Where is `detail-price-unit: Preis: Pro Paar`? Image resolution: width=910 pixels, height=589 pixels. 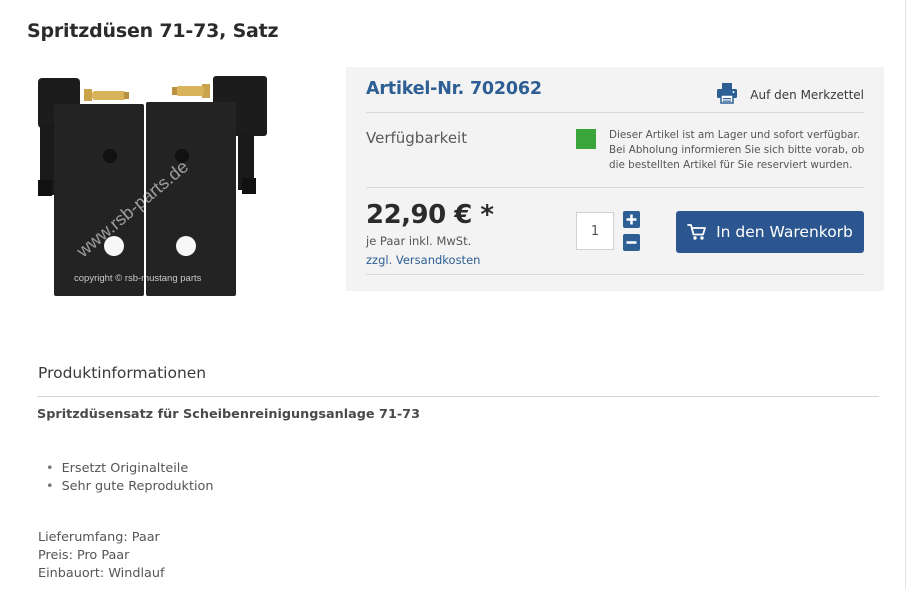 detail-price-unit: Preis: Pro Paar is located at coordinates (84, 555).